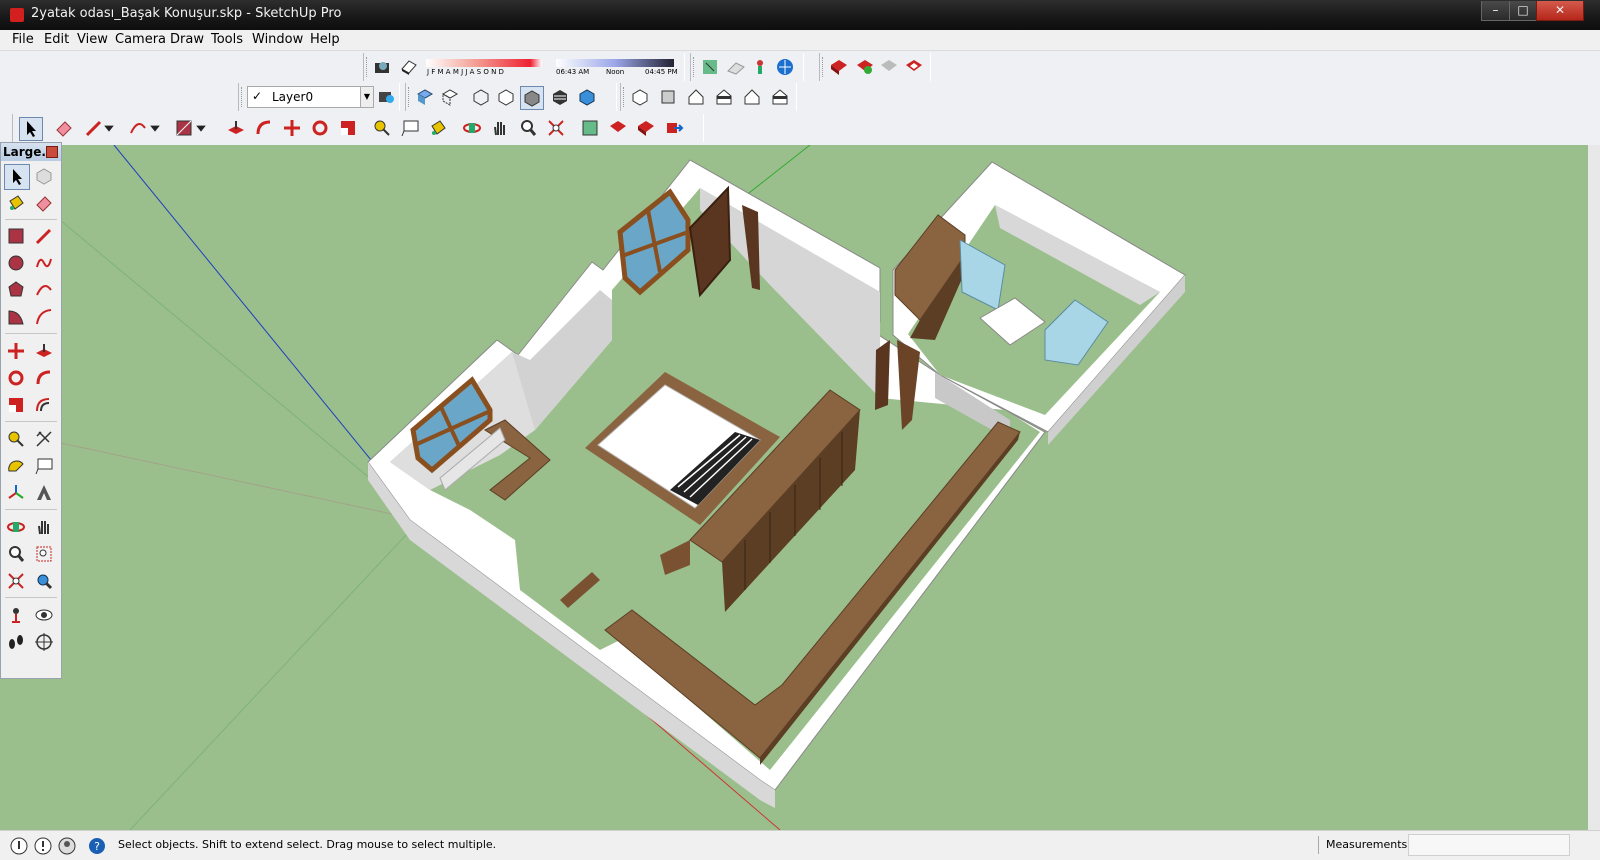  I want to click on follow-me-icon, so click(44, 378).